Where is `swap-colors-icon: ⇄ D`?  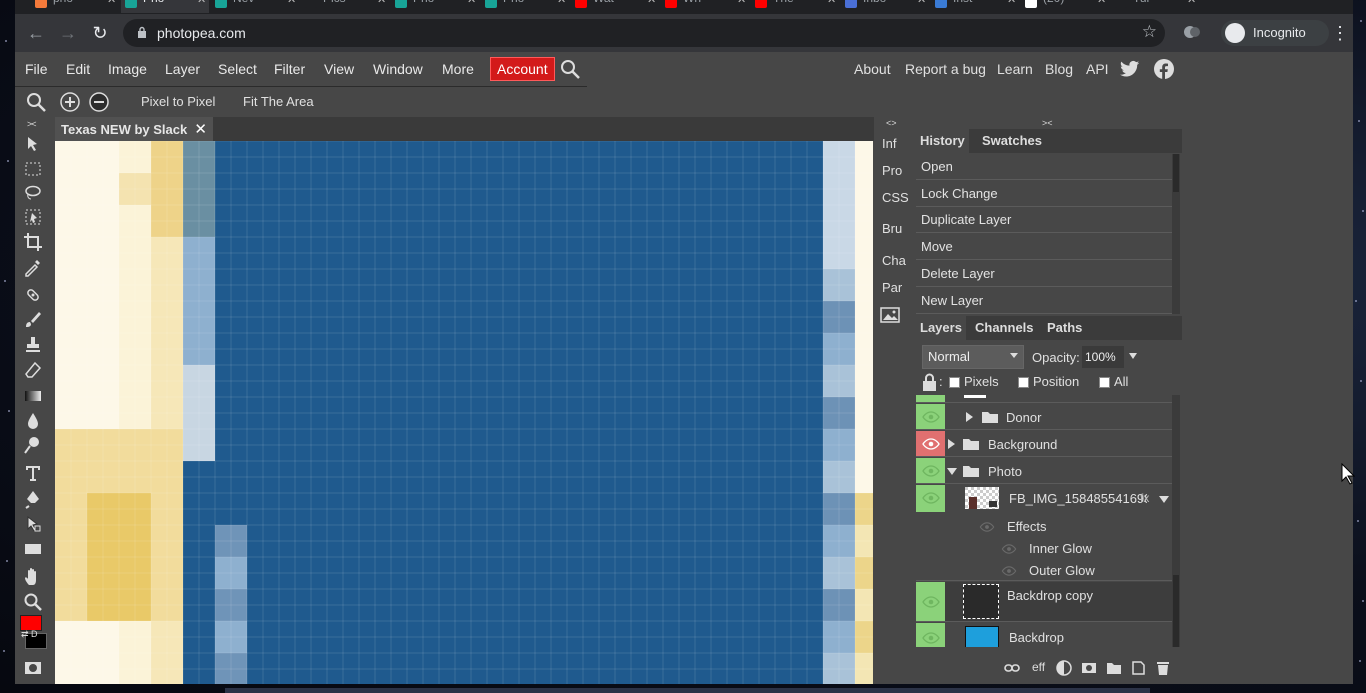
swap-colors-icon: ⇄ D is located at coordinates (29, 634).